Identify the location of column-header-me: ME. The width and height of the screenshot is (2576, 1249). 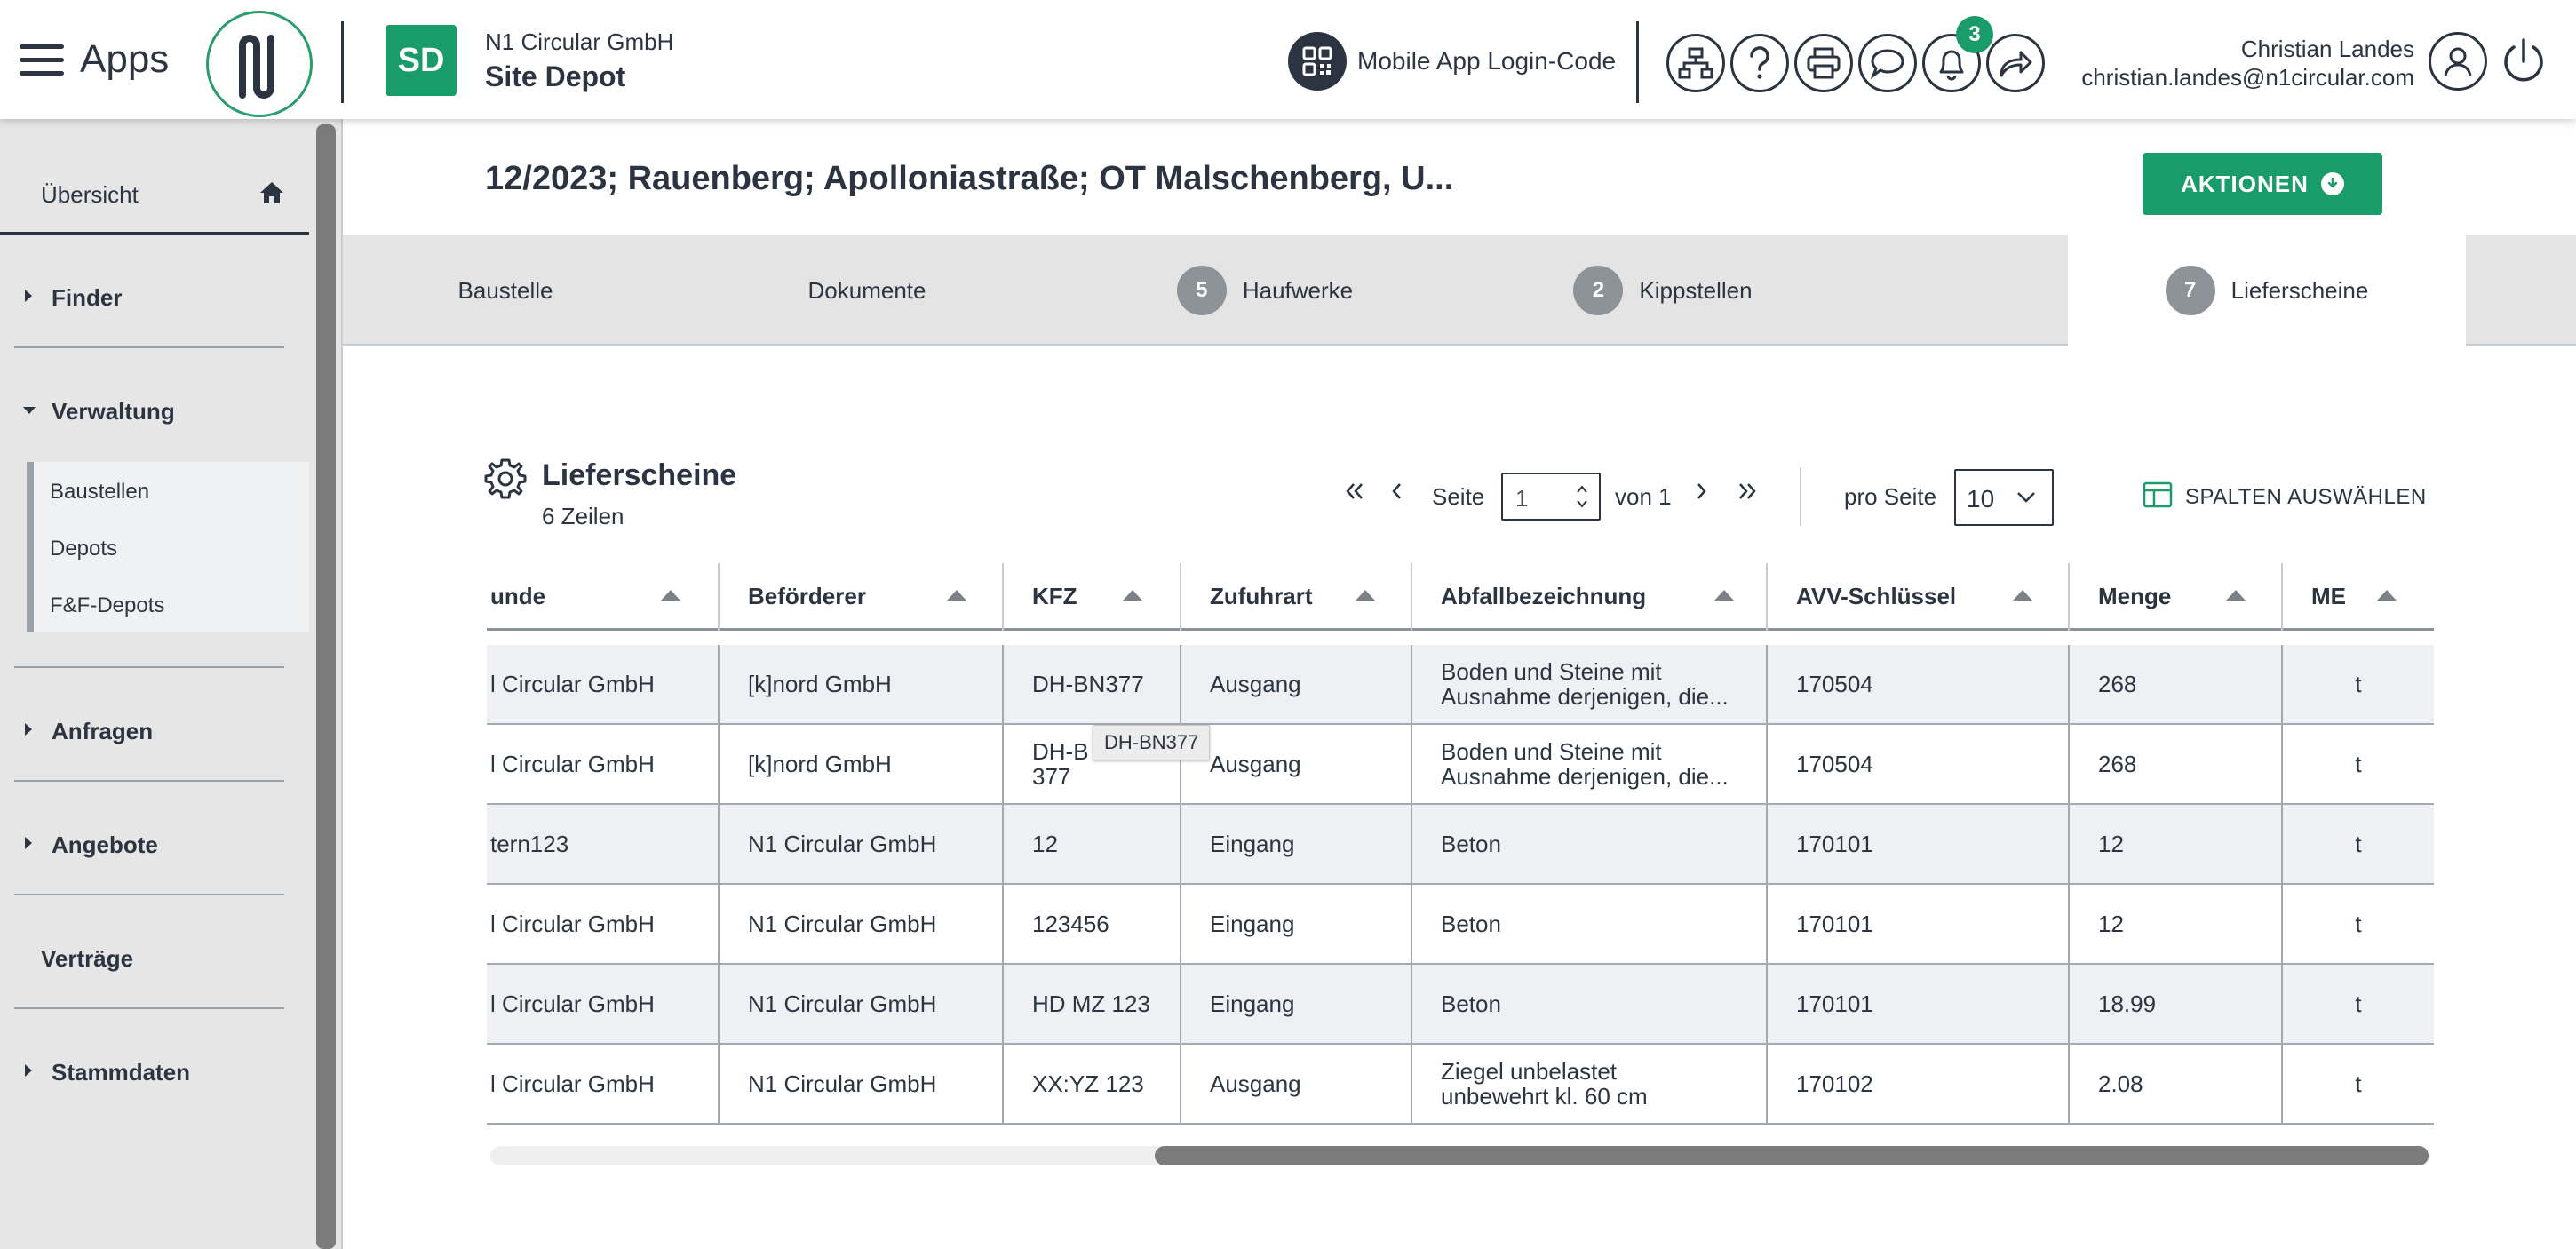
(2358, 597).